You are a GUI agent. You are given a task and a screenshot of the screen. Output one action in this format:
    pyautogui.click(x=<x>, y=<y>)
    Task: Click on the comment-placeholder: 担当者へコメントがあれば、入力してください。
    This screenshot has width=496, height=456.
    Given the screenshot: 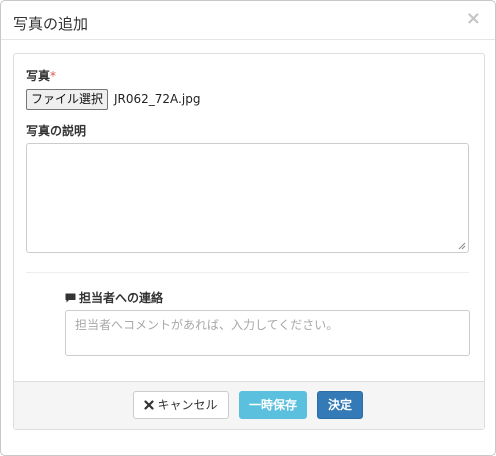 What is the action you would take?
    pyautogui.click(x=207, y=325)
    